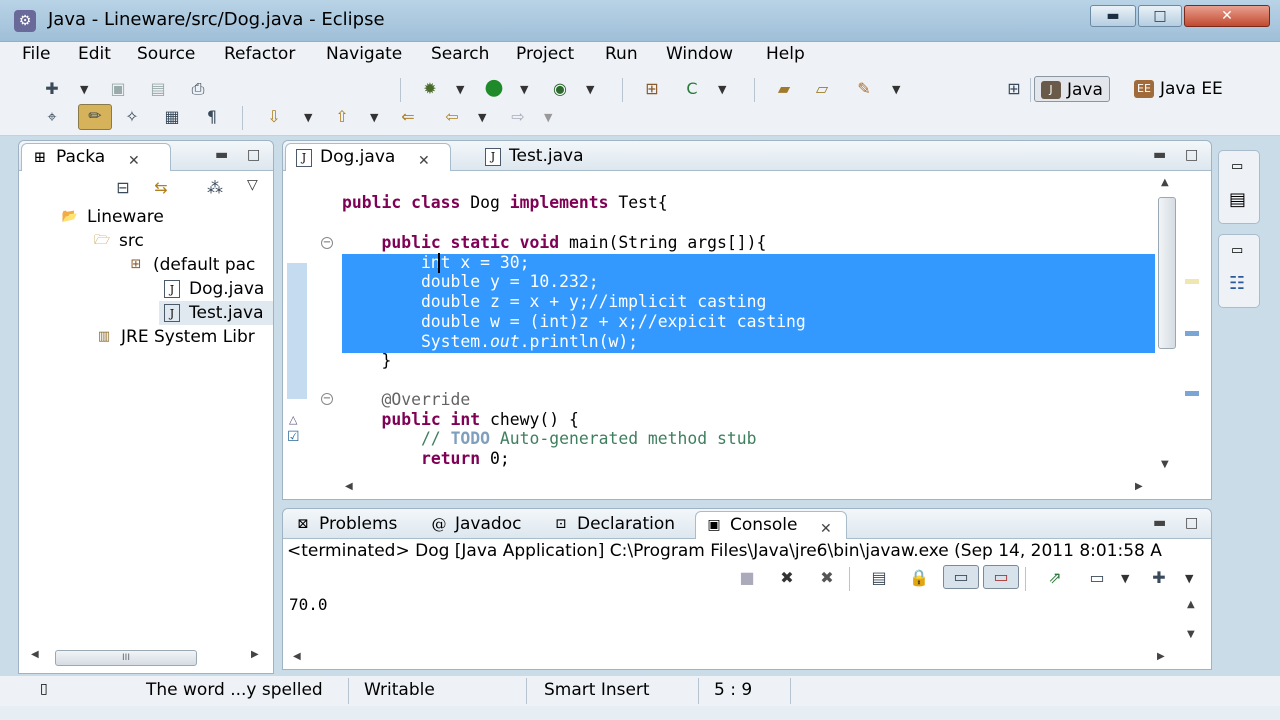 The width and height of the screenshot is (1280, 720). Describe the element at coordinates (784, 89) in the screenshot. I see `open-type-icon: ▰` at that location.